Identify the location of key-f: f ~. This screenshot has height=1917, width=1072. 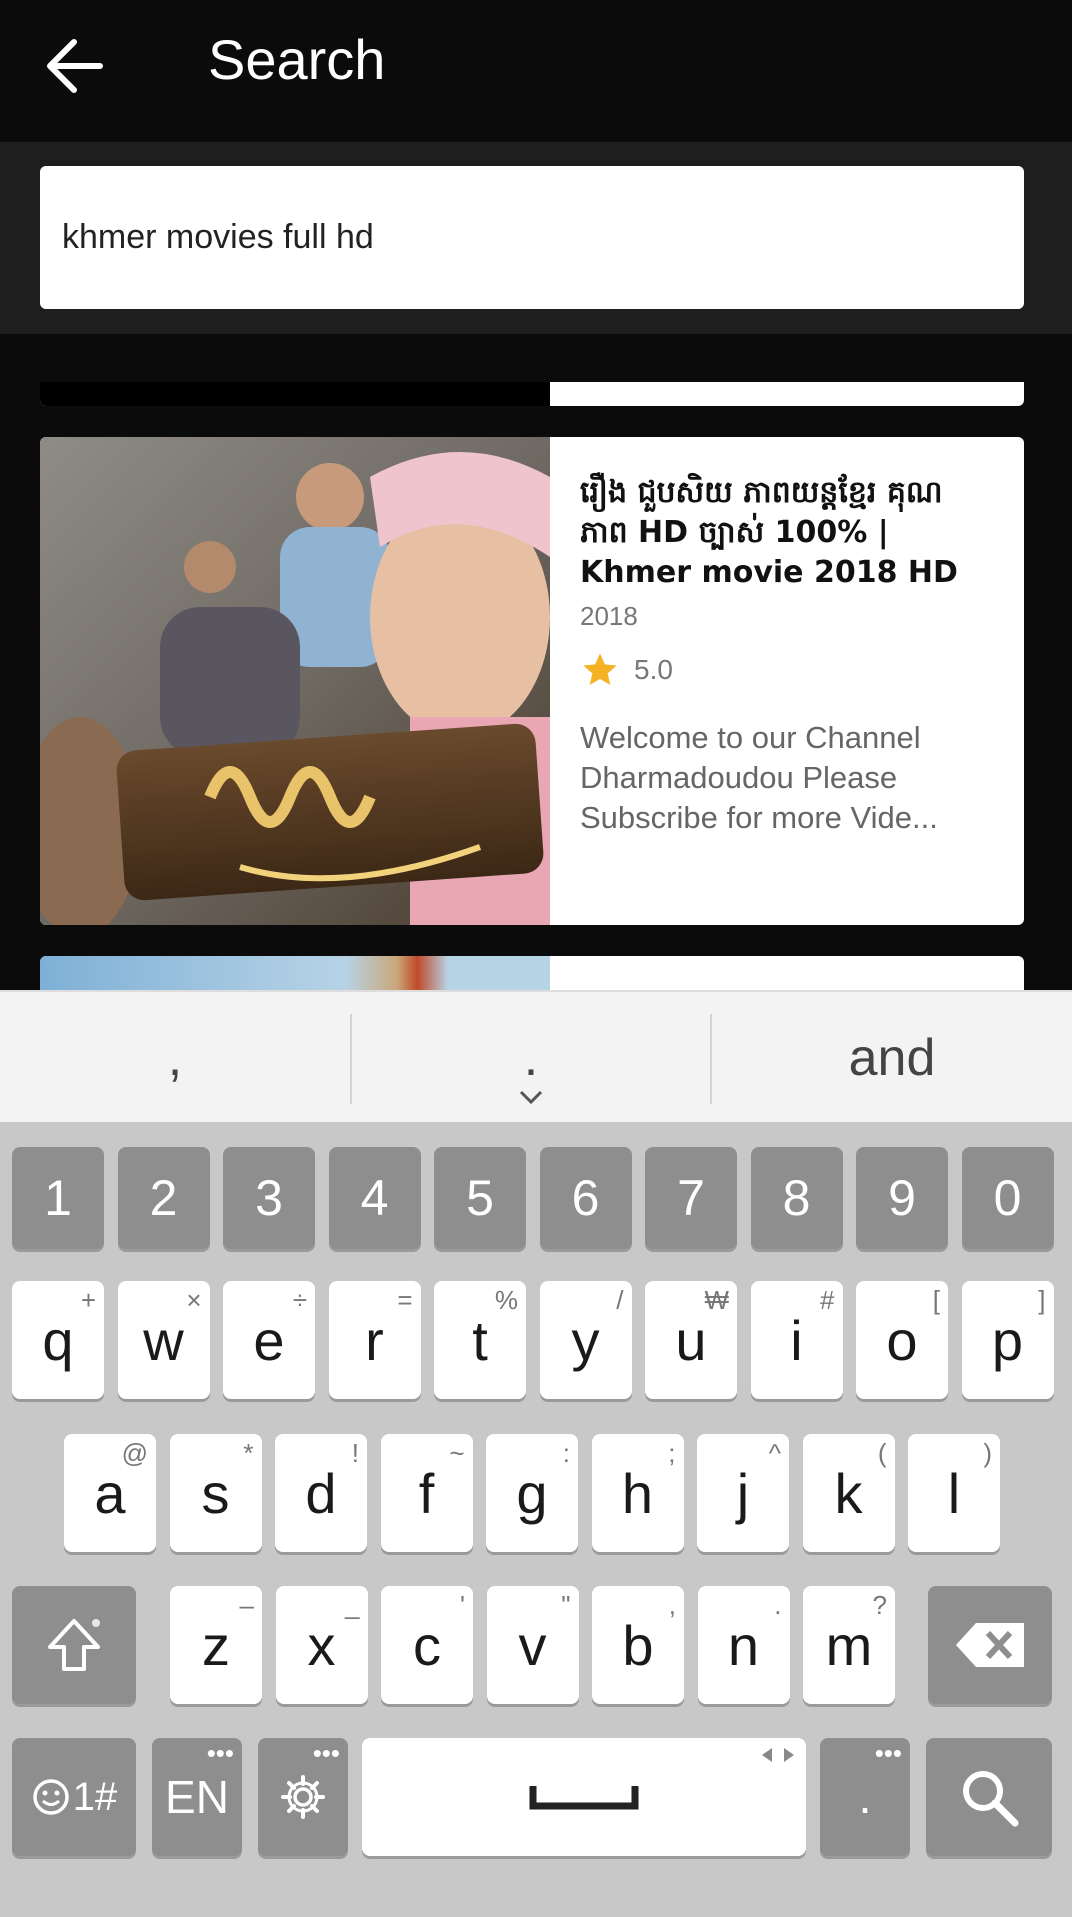
(426, 1493).